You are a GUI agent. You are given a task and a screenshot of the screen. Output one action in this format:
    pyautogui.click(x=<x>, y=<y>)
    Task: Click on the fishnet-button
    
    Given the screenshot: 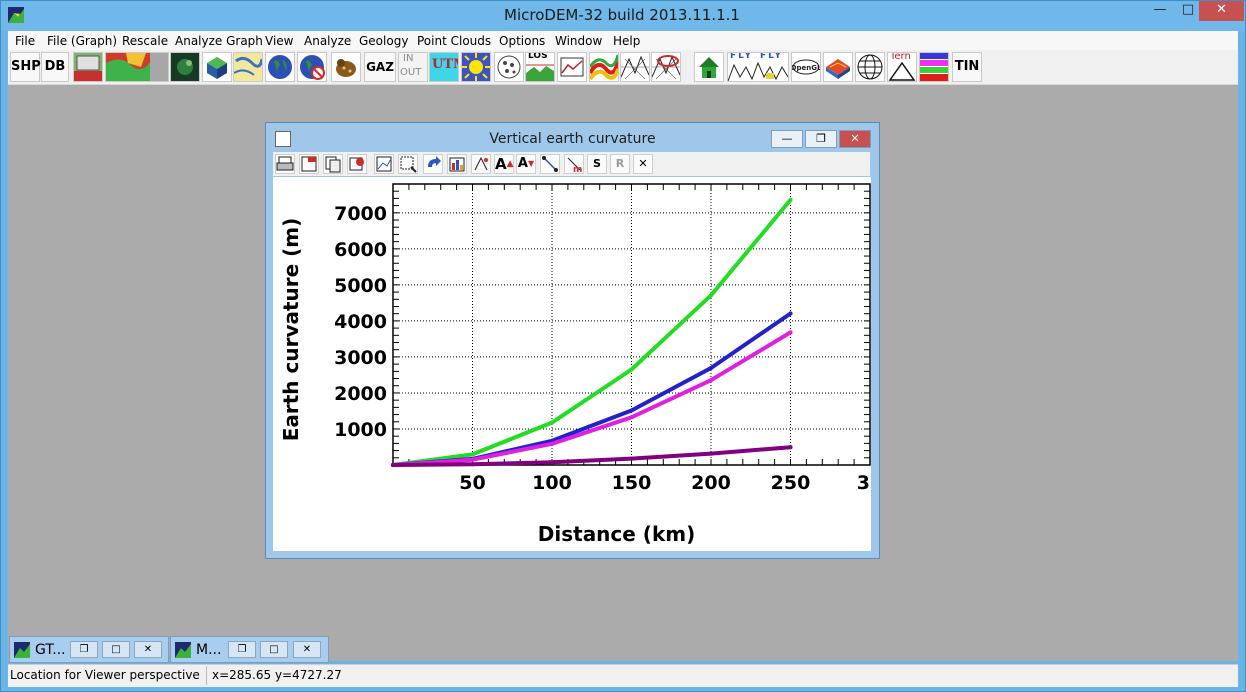 What is the action you would take?
    pyautogui.click(x=635, y=67)
    